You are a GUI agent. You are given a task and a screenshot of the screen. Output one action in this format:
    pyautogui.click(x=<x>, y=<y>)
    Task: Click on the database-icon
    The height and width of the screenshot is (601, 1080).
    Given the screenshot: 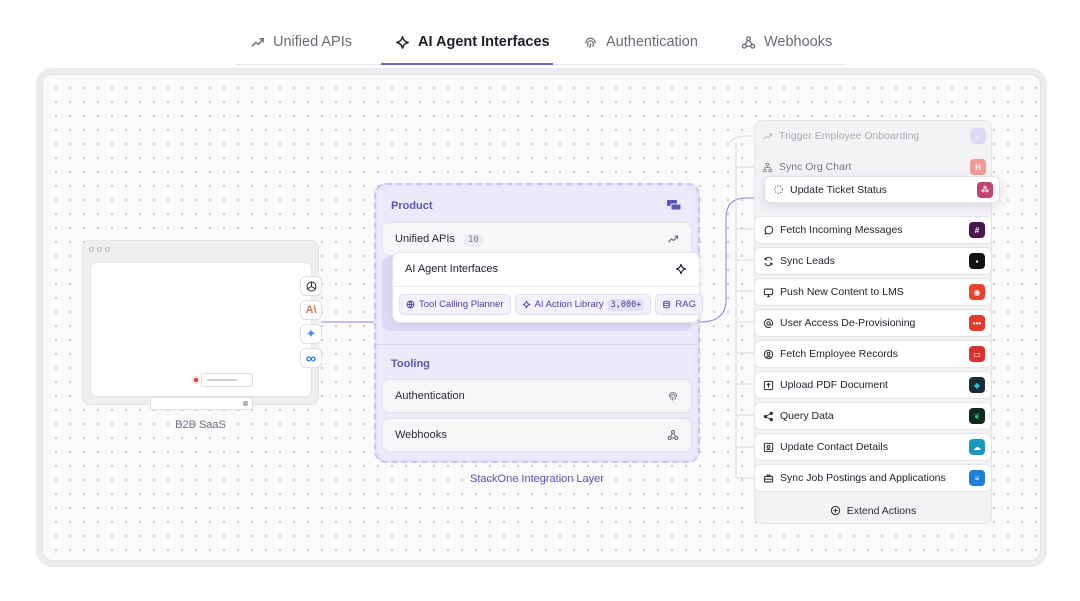 What is the action you would take?
    pyautogui.click(x=667, y=304)
    